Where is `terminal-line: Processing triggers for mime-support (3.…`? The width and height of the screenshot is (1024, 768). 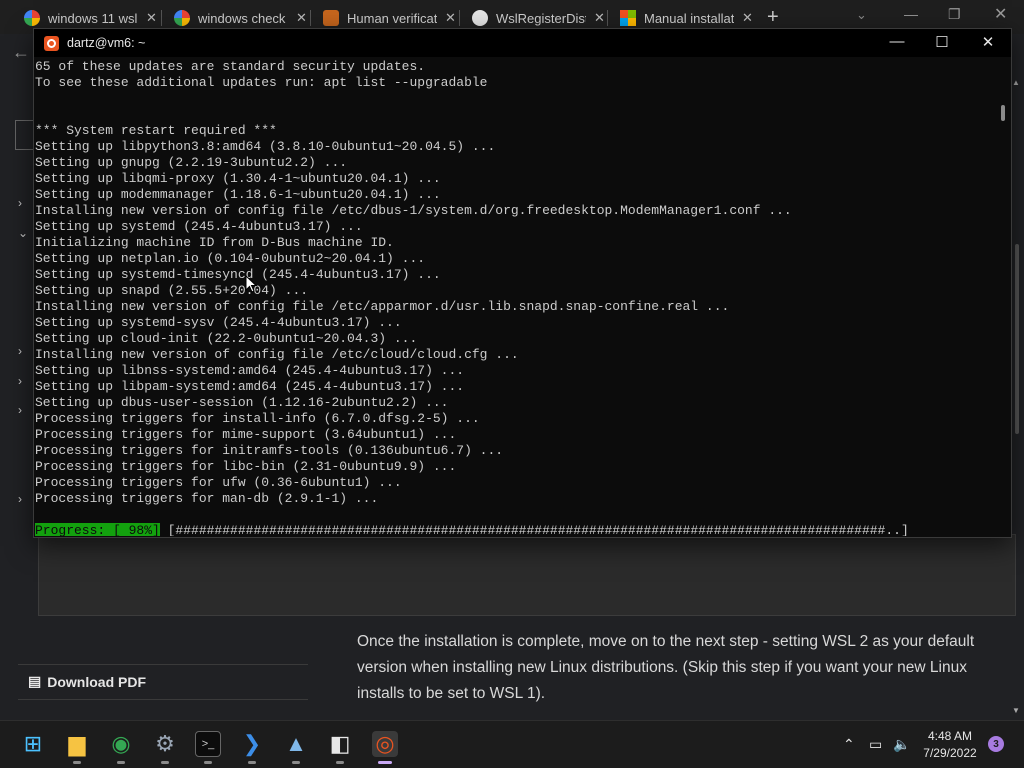 terminal-line: Processing triggers for mime-support (3.… is located at coordinates (246, 434).